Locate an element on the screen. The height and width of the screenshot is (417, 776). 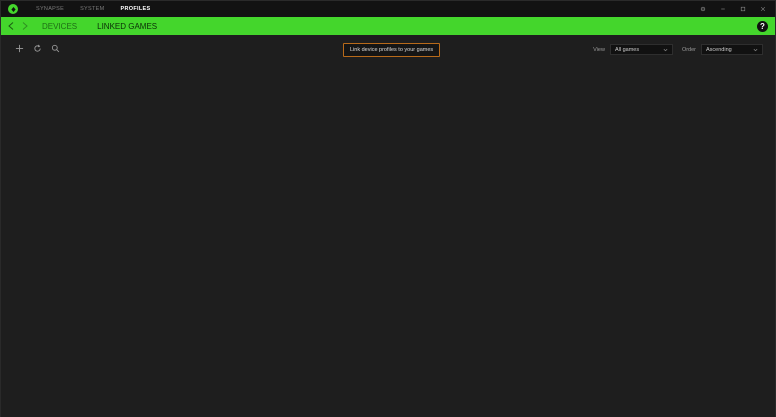
tab-profiles: PROFILES is located at coordinates (136, 9).